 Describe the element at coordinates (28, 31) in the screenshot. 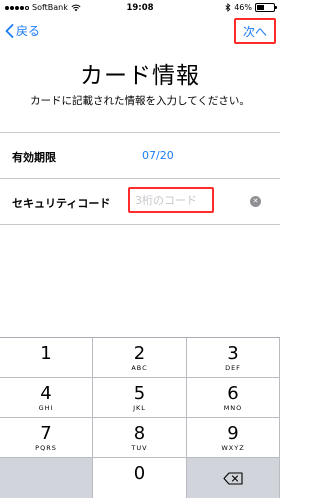

I see `back-label: 戻る` at that location.